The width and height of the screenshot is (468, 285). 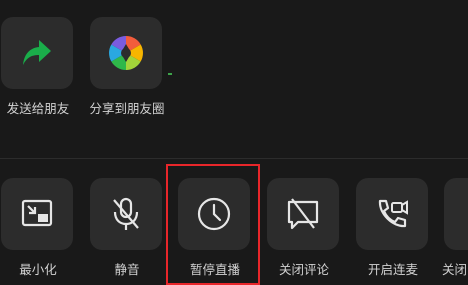 I want to click on partial-icon, so click(x=464, y=214).